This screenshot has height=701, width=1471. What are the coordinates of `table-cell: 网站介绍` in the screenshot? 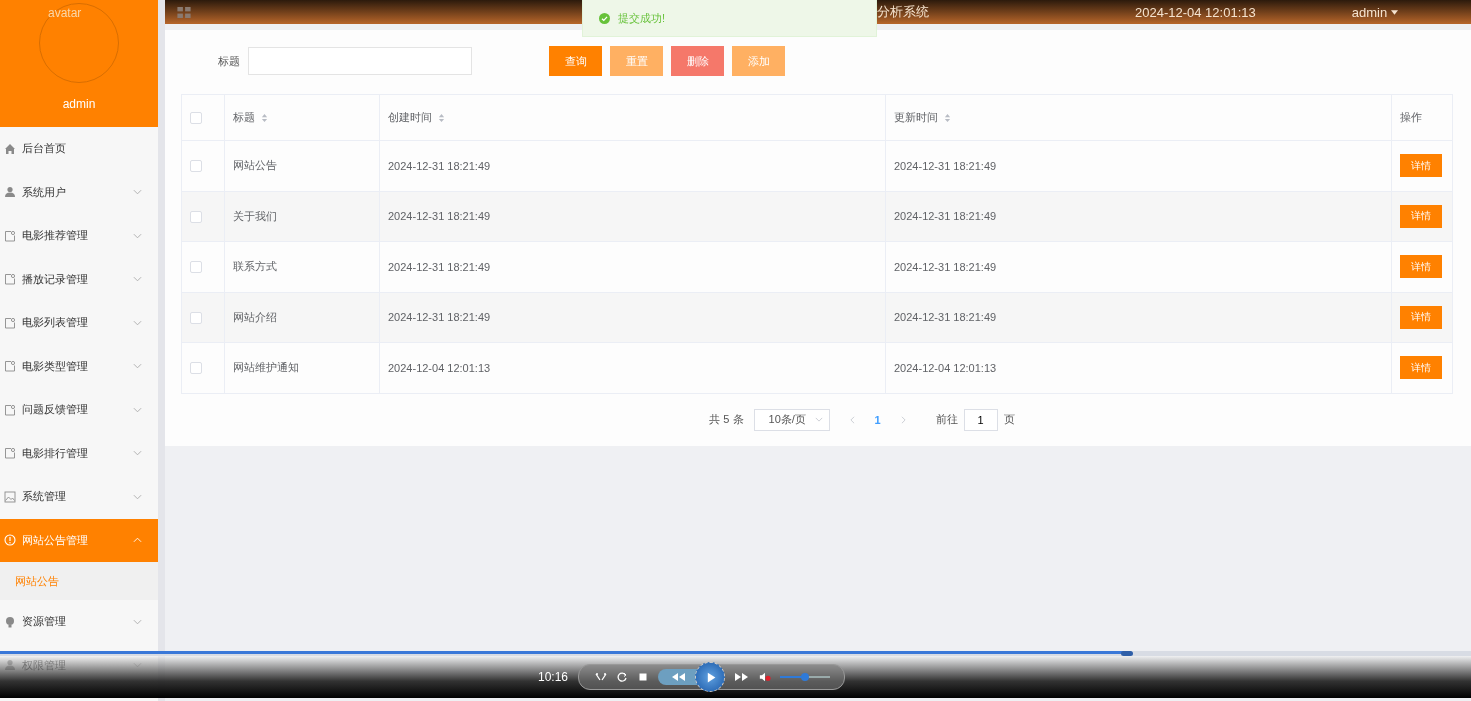 It's located at (255, 316).